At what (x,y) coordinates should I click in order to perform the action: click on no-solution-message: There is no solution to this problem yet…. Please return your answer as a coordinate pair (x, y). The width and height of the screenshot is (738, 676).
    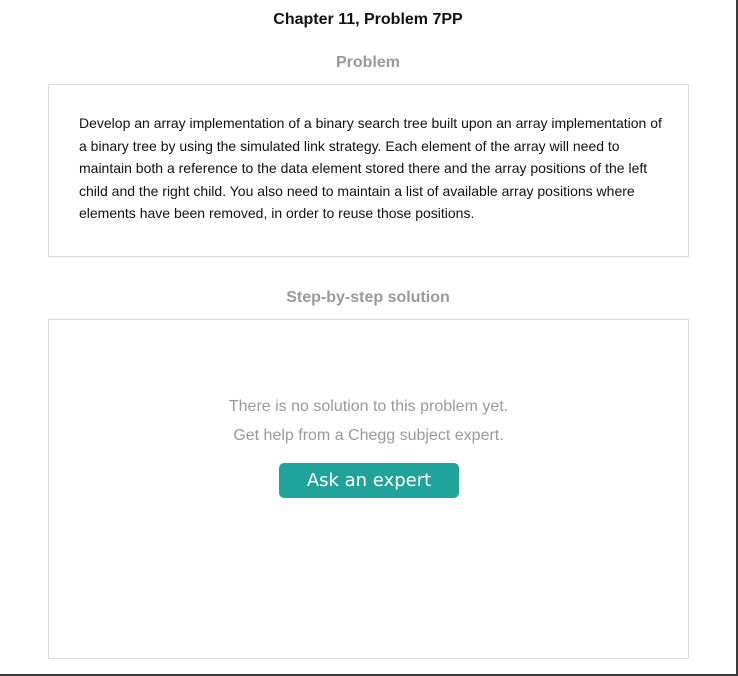
    Looking at the image, I should click on (368, 406).